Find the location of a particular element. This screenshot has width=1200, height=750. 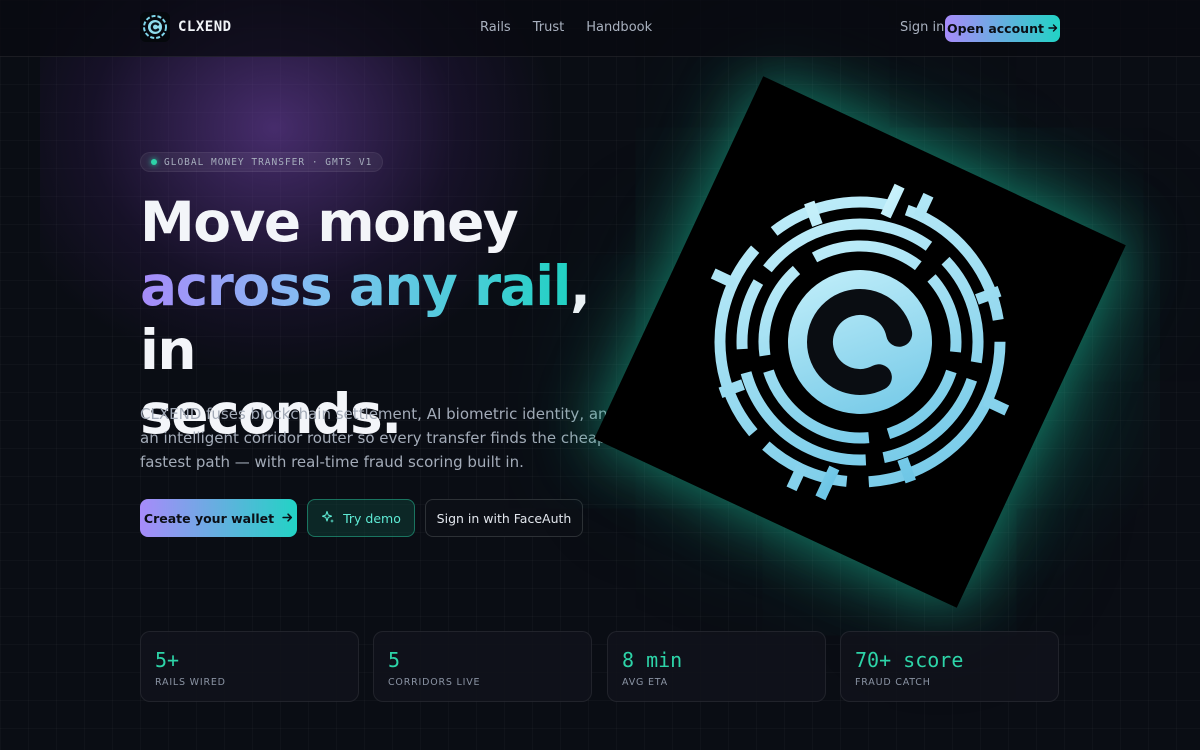

faceauth-sign-in-button: Sign in with FaceAuth is located at coordinates (504, 518).